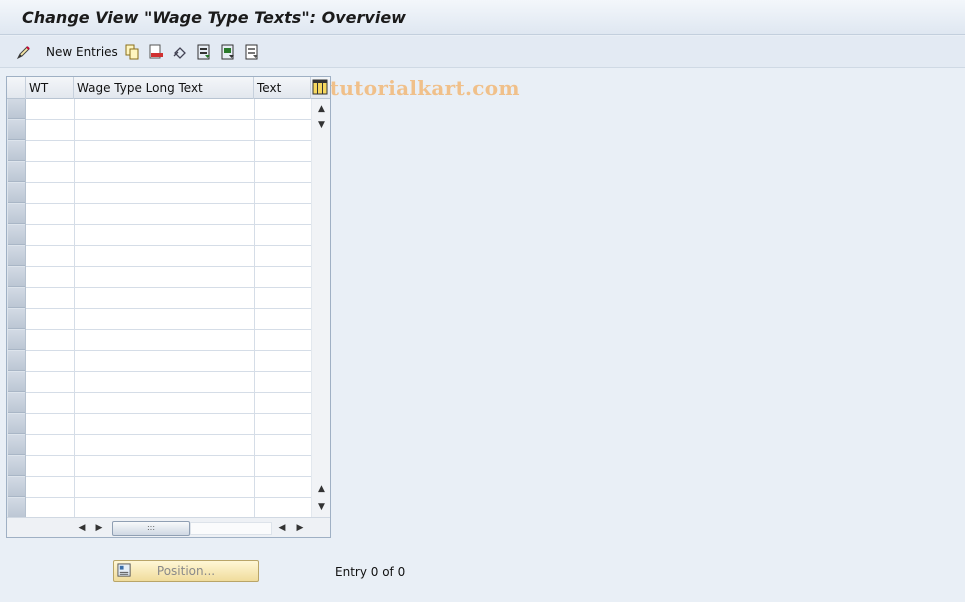 This screenshot has width=965, height=602. I want to click on position-icon, so click(124, 570).